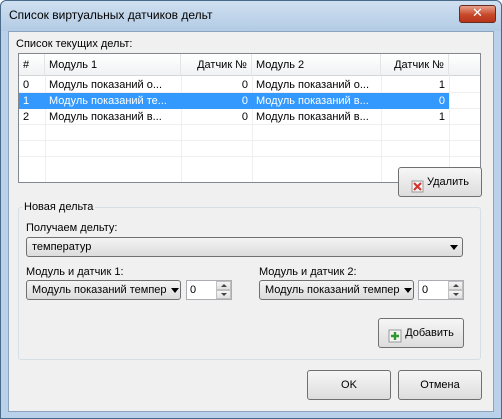 This screenshot has height=419, width=502. What do you see at coordinates (26, 101) in the screenshot?
I see `cell-index: 1` at bounding box center [26, 101].